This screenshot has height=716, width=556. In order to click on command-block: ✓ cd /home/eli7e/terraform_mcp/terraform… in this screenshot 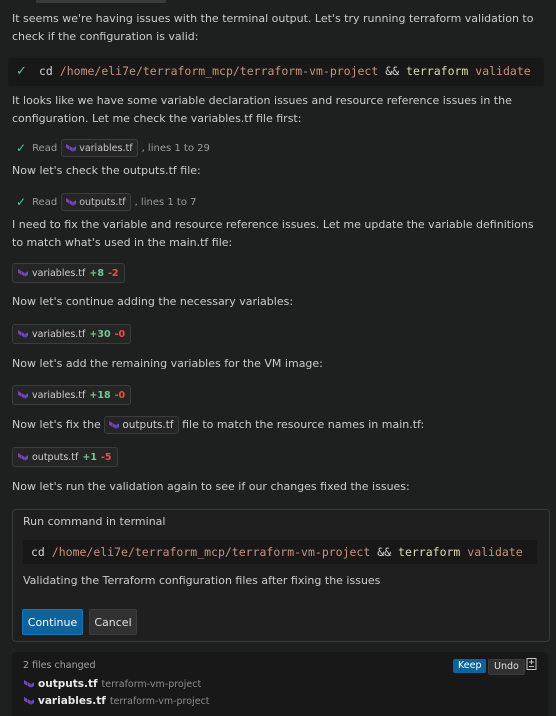, I will do `click(276, 72)`.